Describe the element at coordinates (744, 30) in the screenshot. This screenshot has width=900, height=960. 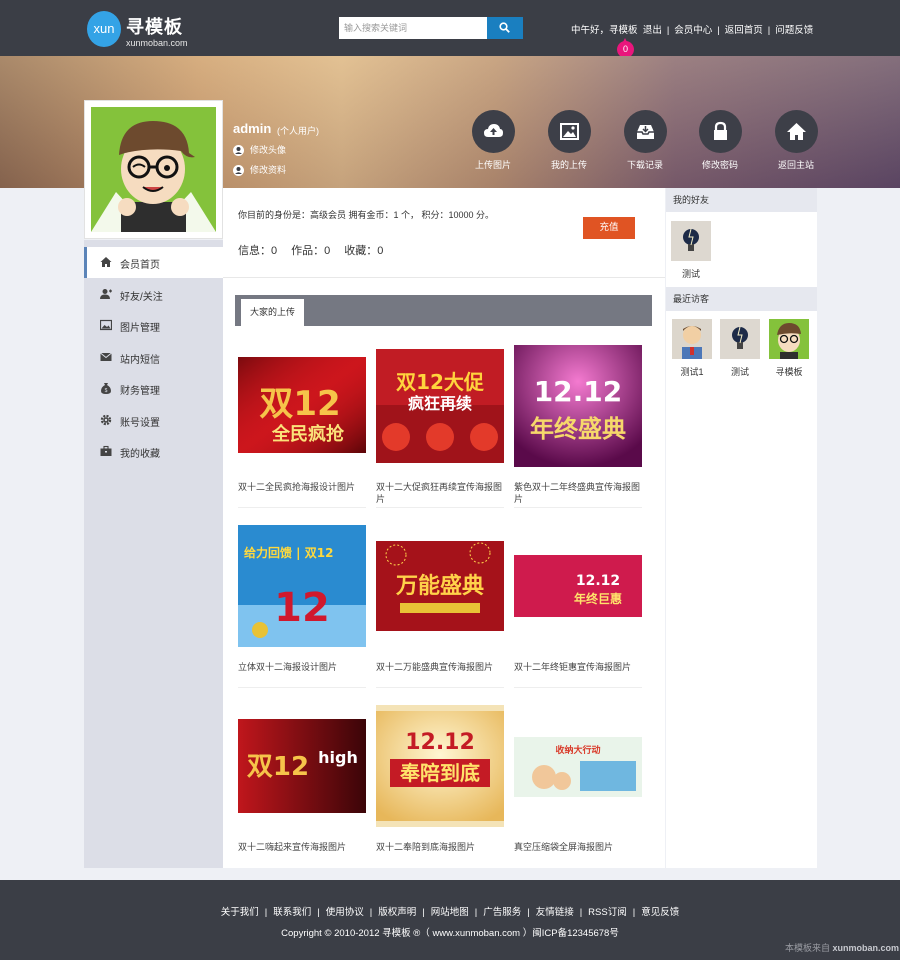
I see `home-link: 返回首页` at that location.